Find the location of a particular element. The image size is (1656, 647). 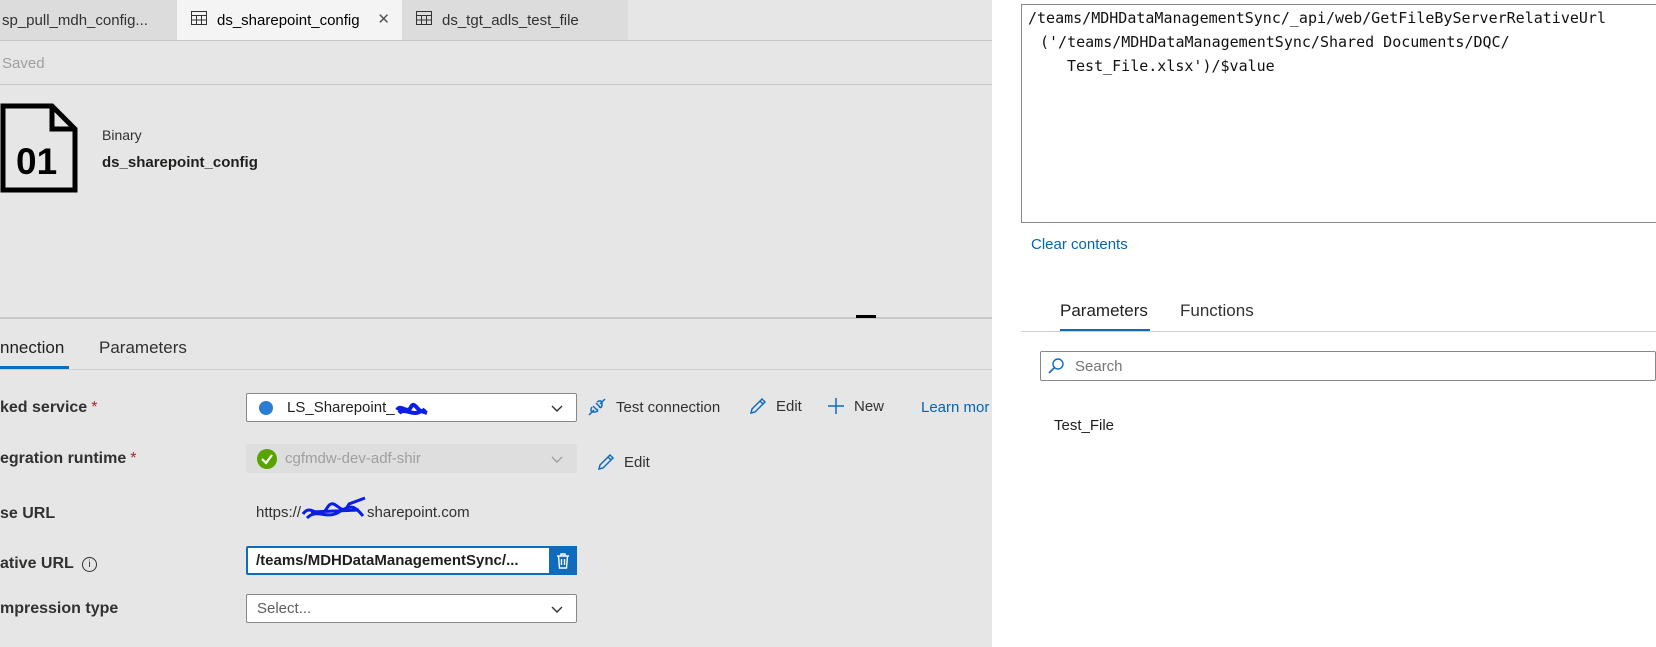

learn-more-label: Learn mor is located at coordinates (955, 407).